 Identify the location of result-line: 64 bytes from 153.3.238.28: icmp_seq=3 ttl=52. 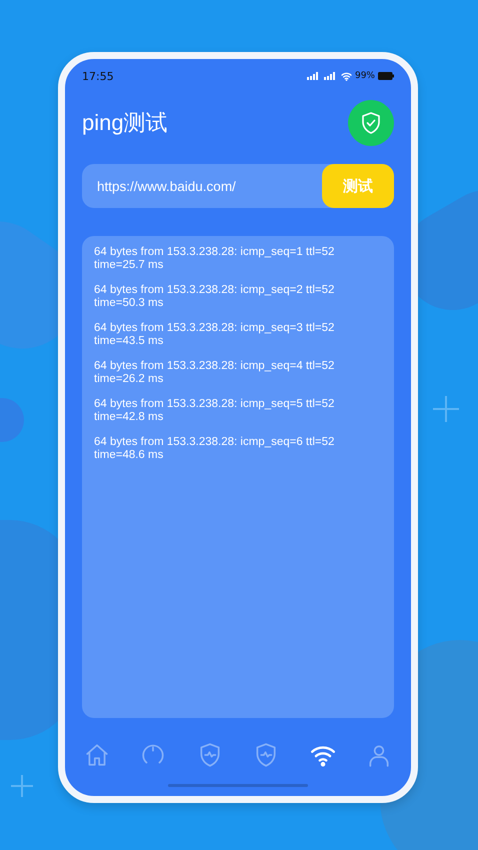
(214, 328).